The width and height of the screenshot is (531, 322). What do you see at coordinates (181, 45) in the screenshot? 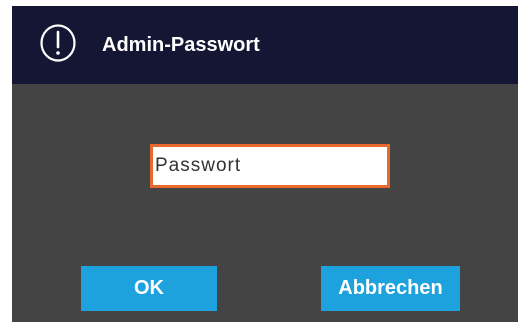
I see `dialog-title: Admin-Passwort` at bounding box center [181, 45].